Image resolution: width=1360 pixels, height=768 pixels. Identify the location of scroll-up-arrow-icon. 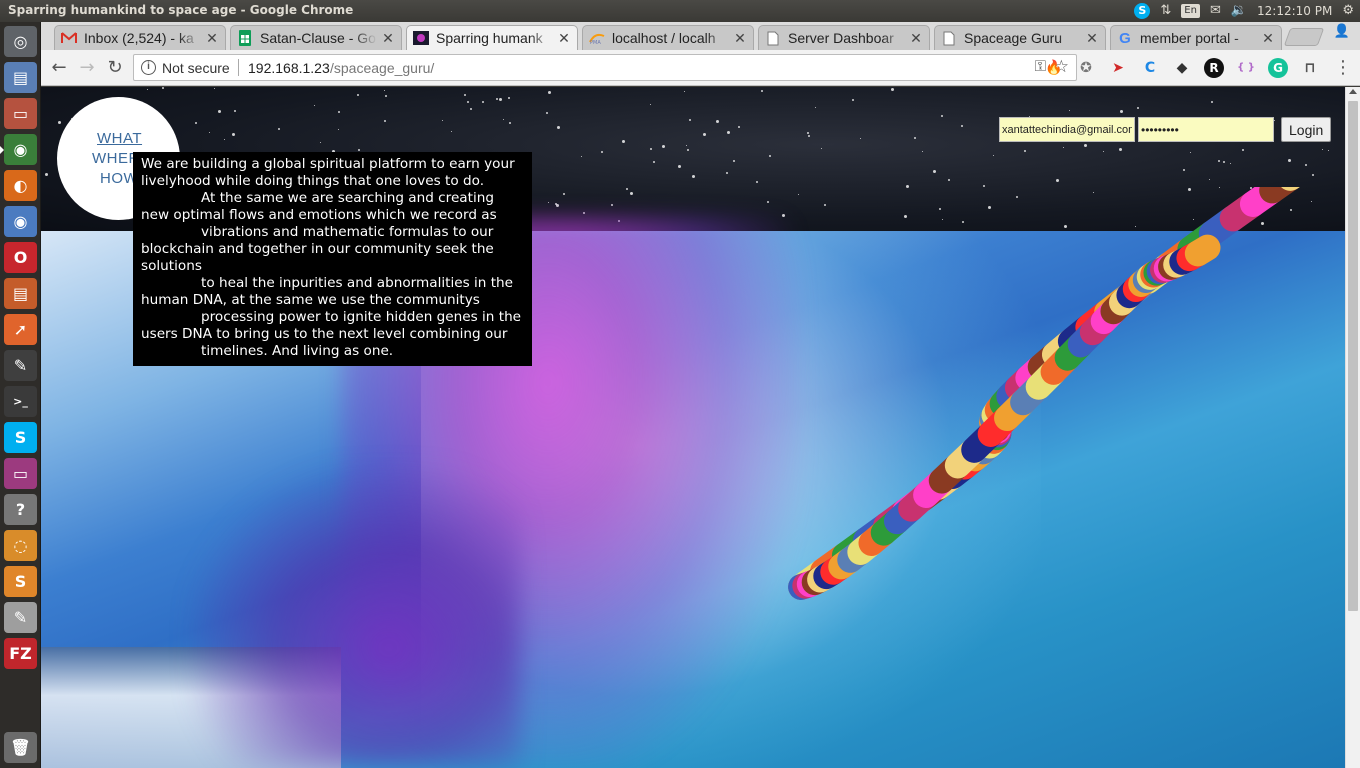
(1353, 91).